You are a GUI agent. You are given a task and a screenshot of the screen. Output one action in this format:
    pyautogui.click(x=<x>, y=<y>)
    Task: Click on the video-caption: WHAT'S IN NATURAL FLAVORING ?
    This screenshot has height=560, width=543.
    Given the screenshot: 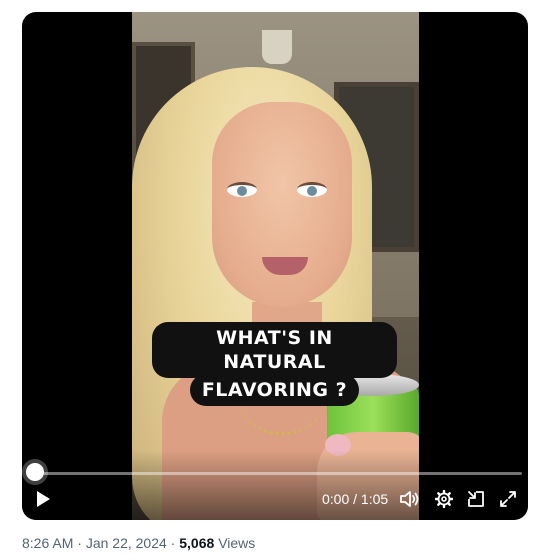 What is the action you would take?
    pyautogui.click(x=274, y=364)
    